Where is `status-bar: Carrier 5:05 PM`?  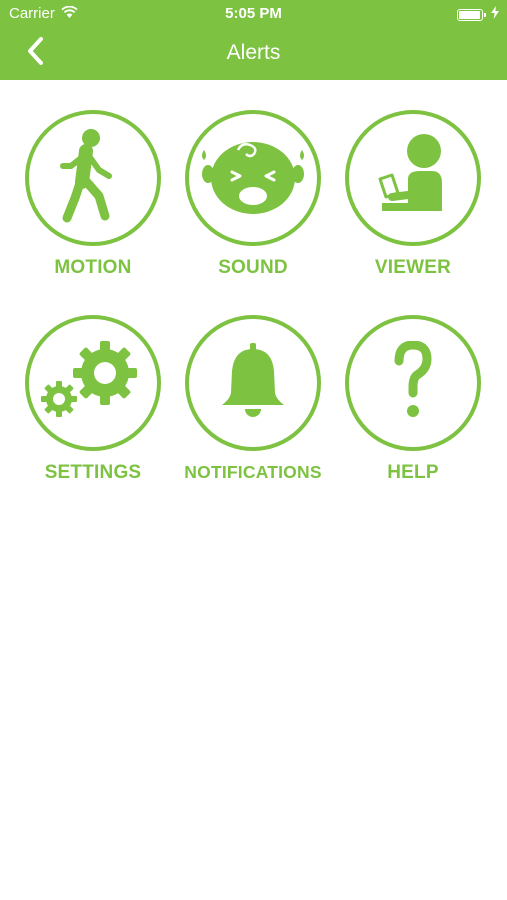 status-bar: Carrier 5:05 PM is located at coordinates (253, 14).